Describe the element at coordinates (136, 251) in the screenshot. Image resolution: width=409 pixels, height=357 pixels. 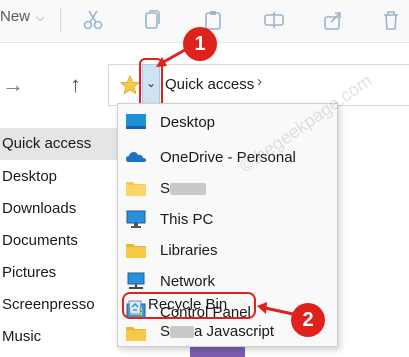
I see `libraries-icon` at that location.